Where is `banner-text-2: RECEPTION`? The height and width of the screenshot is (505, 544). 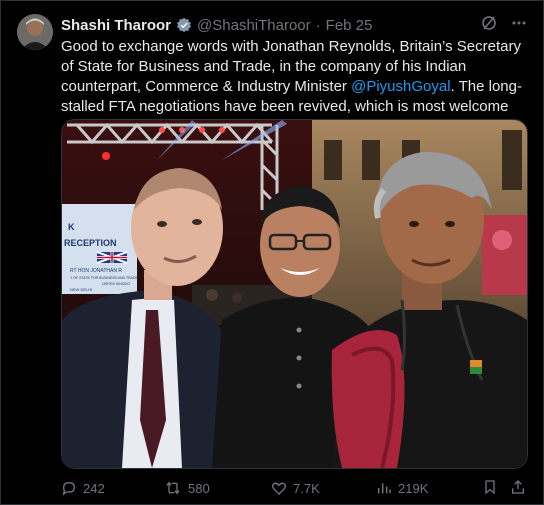
banner-text-2: RECEPTION is located at coordinates (90, 243).